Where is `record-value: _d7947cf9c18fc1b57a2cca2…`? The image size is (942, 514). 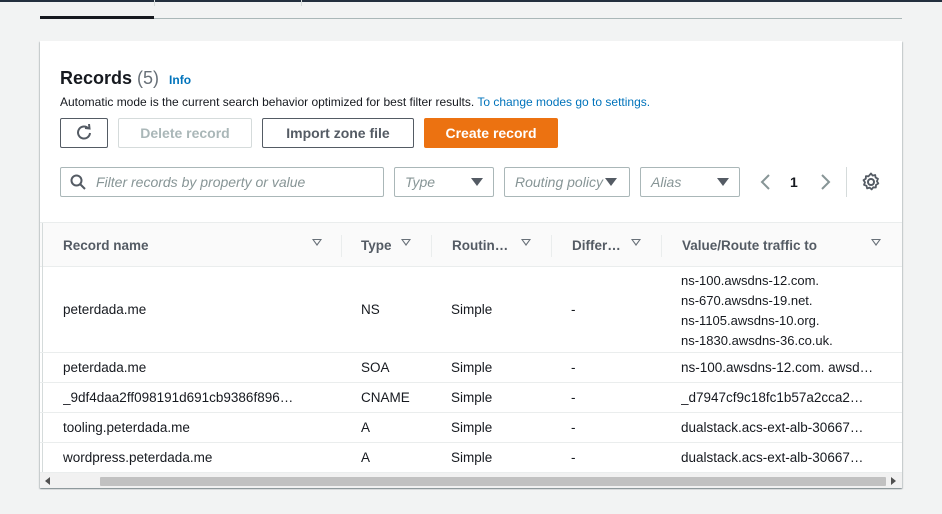
record-value: _d7947cf9c18fc1b57a2cca2… is located at coordinates (772, 397).